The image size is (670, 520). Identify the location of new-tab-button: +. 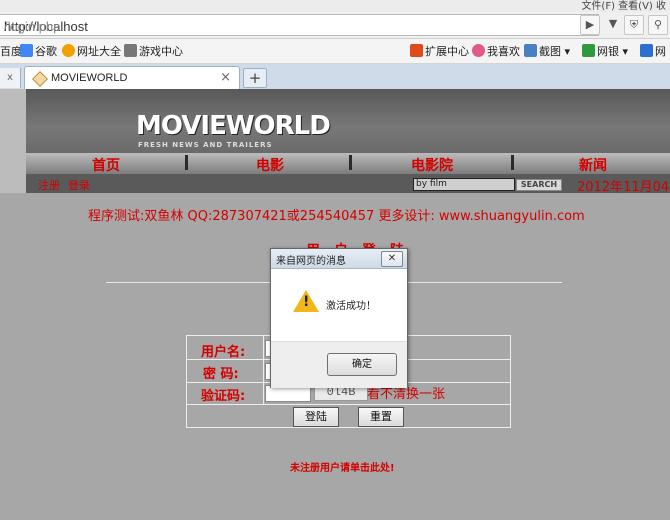
(255, 78).